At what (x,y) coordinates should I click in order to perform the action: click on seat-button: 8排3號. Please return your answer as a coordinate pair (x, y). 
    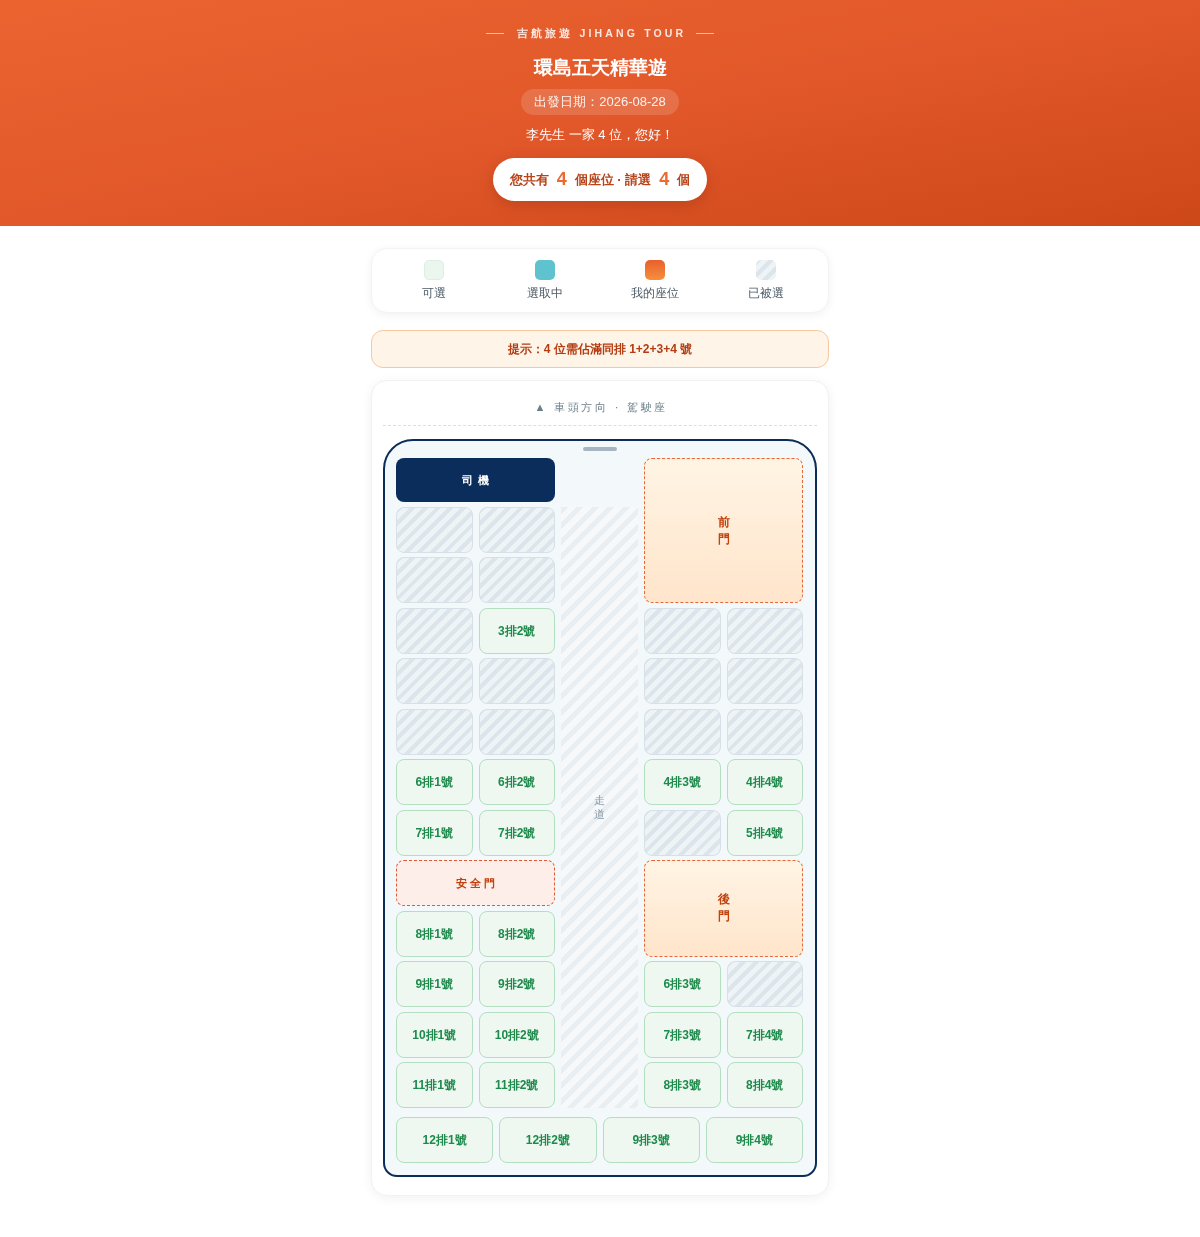
    Looking at the image, I should click on (682, 1085).